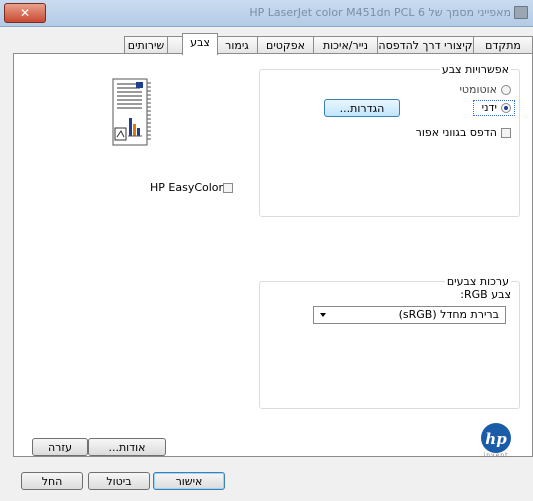 This screenshot has height=501, width=533. What do you see at coordinates (475, 69) in the screenshot?
I see `color-options-title: אפשרויות צבע` at bounding box center [475, 69].